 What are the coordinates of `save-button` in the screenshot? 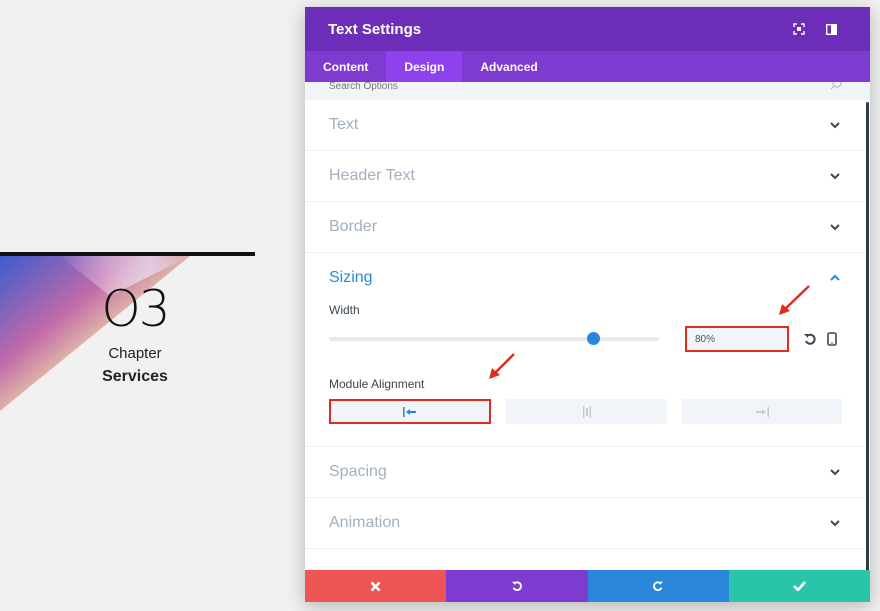 It's located at (799, 586).